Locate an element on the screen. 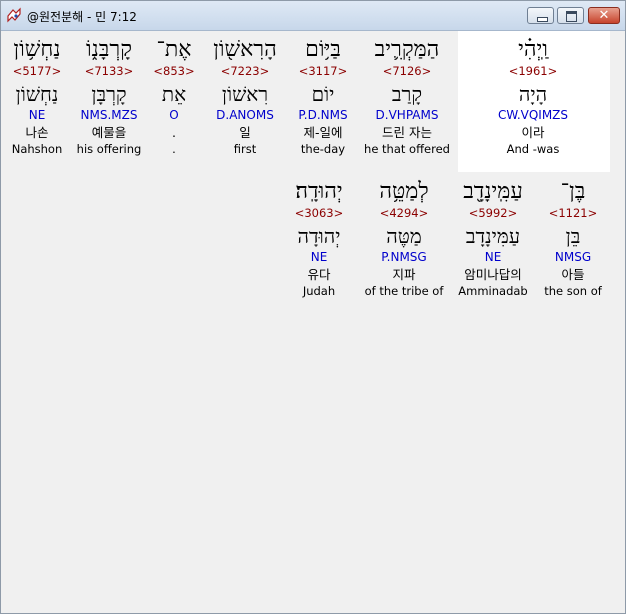 Image resolution: width=626 pixels, height=614 pixels. hebrew-lemma: הָיָה is located at coordinates (533, 94).